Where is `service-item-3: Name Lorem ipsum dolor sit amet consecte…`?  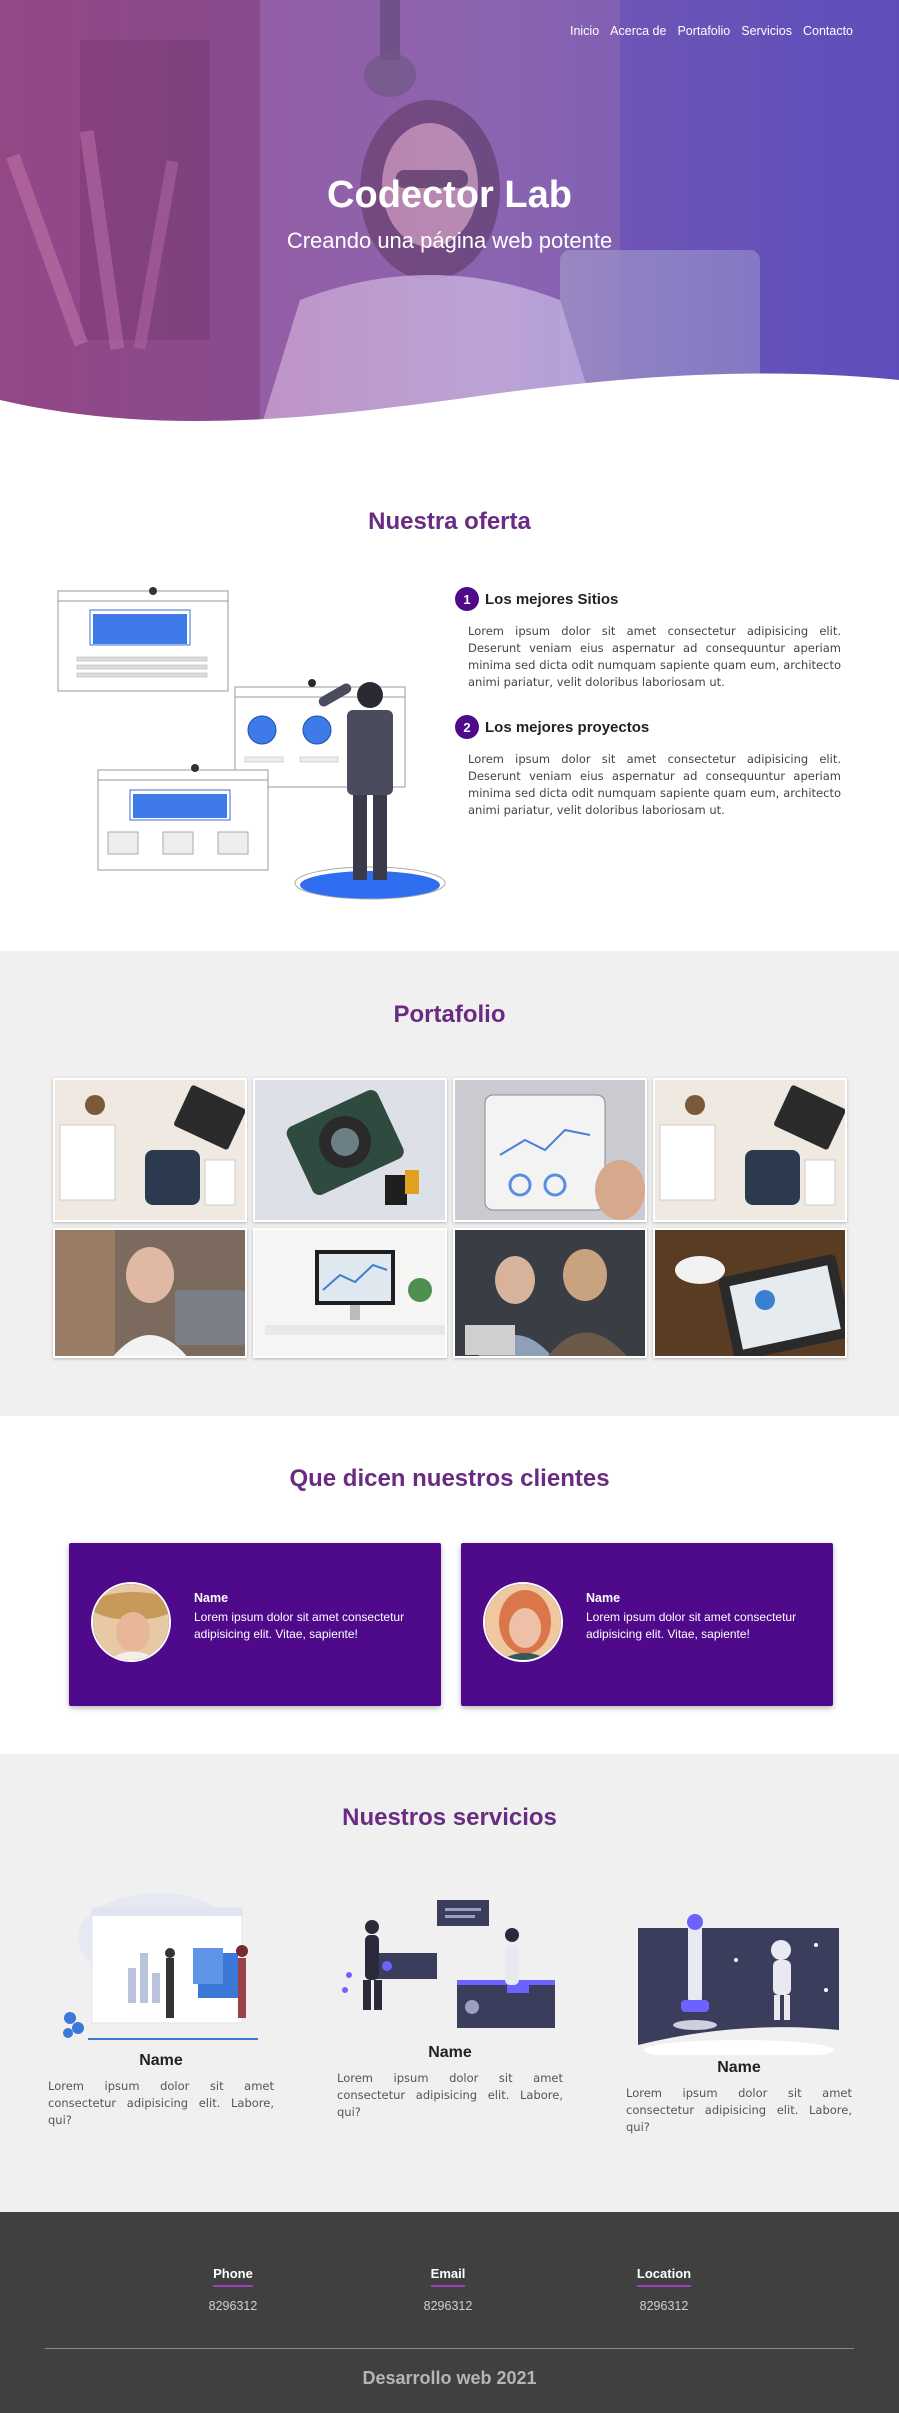
service-item-3: Name Lorem ipsum dolor sit amet consecte… is located at coordinates (739, 2018).